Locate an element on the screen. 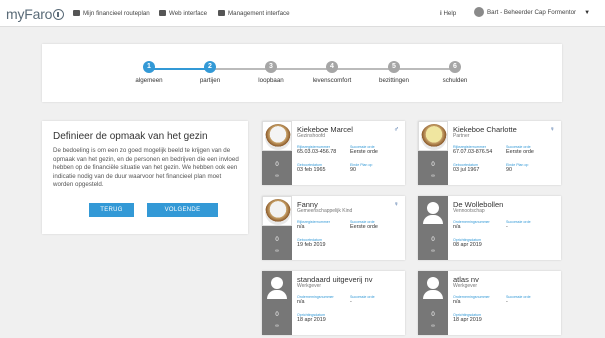 This screenshot has width=605, height=338. party-role: Gezinshoofd is located at coordinates (311, 136).